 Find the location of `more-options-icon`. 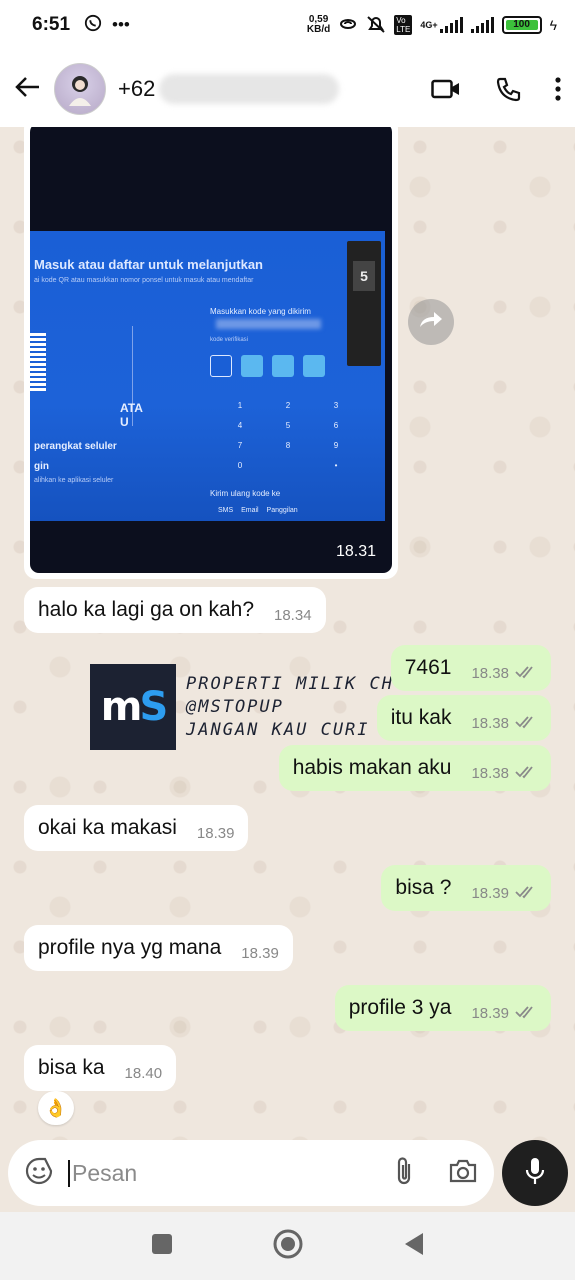

more-options-icon is located at coordinates (558, 88).